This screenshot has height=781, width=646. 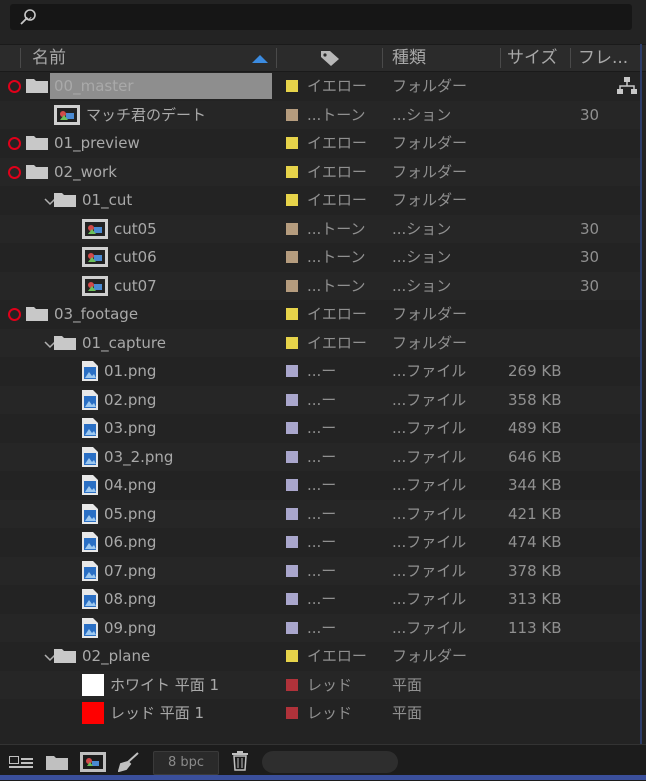 What do you see at coordinates (135, 229) in the screenshot?
I see `item-name: cut05` at bounding box center [135, 229].